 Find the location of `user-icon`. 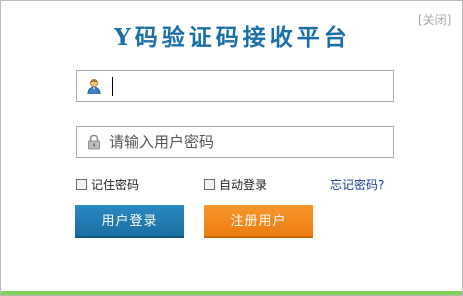

user-icon is located at coordinates (94, 86).